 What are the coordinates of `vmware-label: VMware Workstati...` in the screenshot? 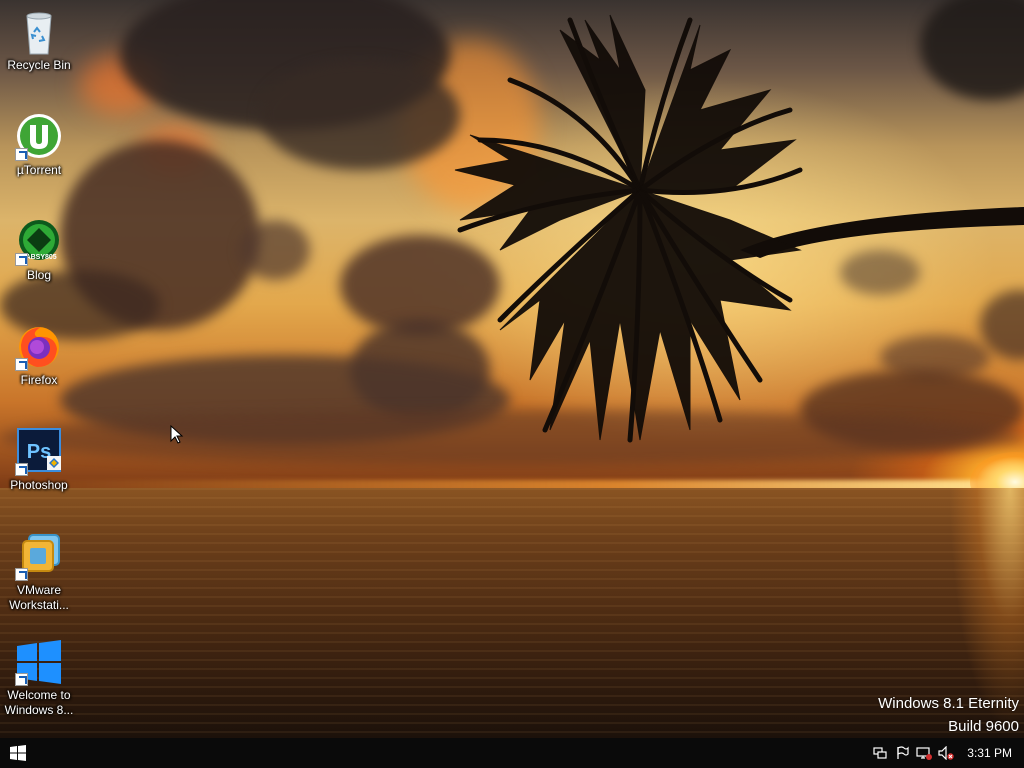 It's located at (39, 597).